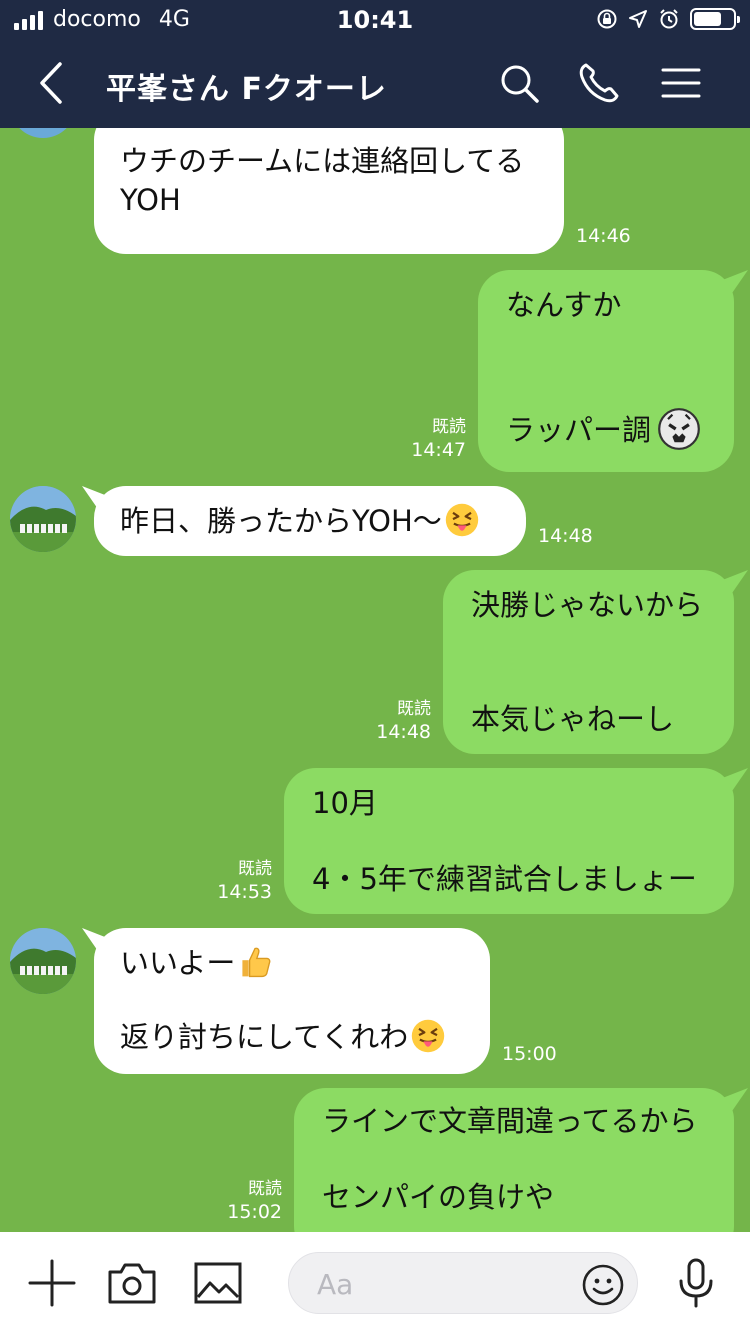 Image resolution: width=750 pixels, height=1334 pixels. What do you see at coordinates (322, 161) in the screenshot?
I see `message-text: ウチのチームには連絡回してる` at bounding box center [322, 161].